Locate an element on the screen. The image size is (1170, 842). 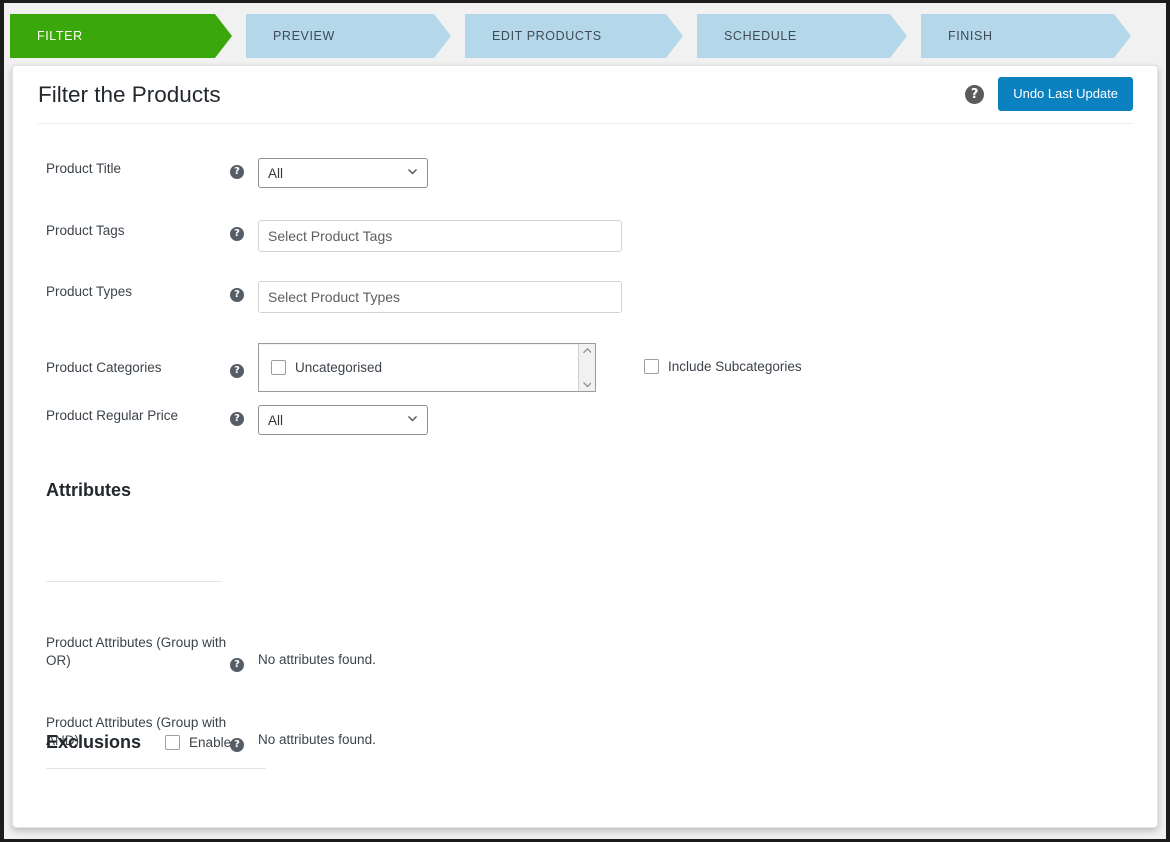
product-title-help: ? is located at coordinates (244, 168).